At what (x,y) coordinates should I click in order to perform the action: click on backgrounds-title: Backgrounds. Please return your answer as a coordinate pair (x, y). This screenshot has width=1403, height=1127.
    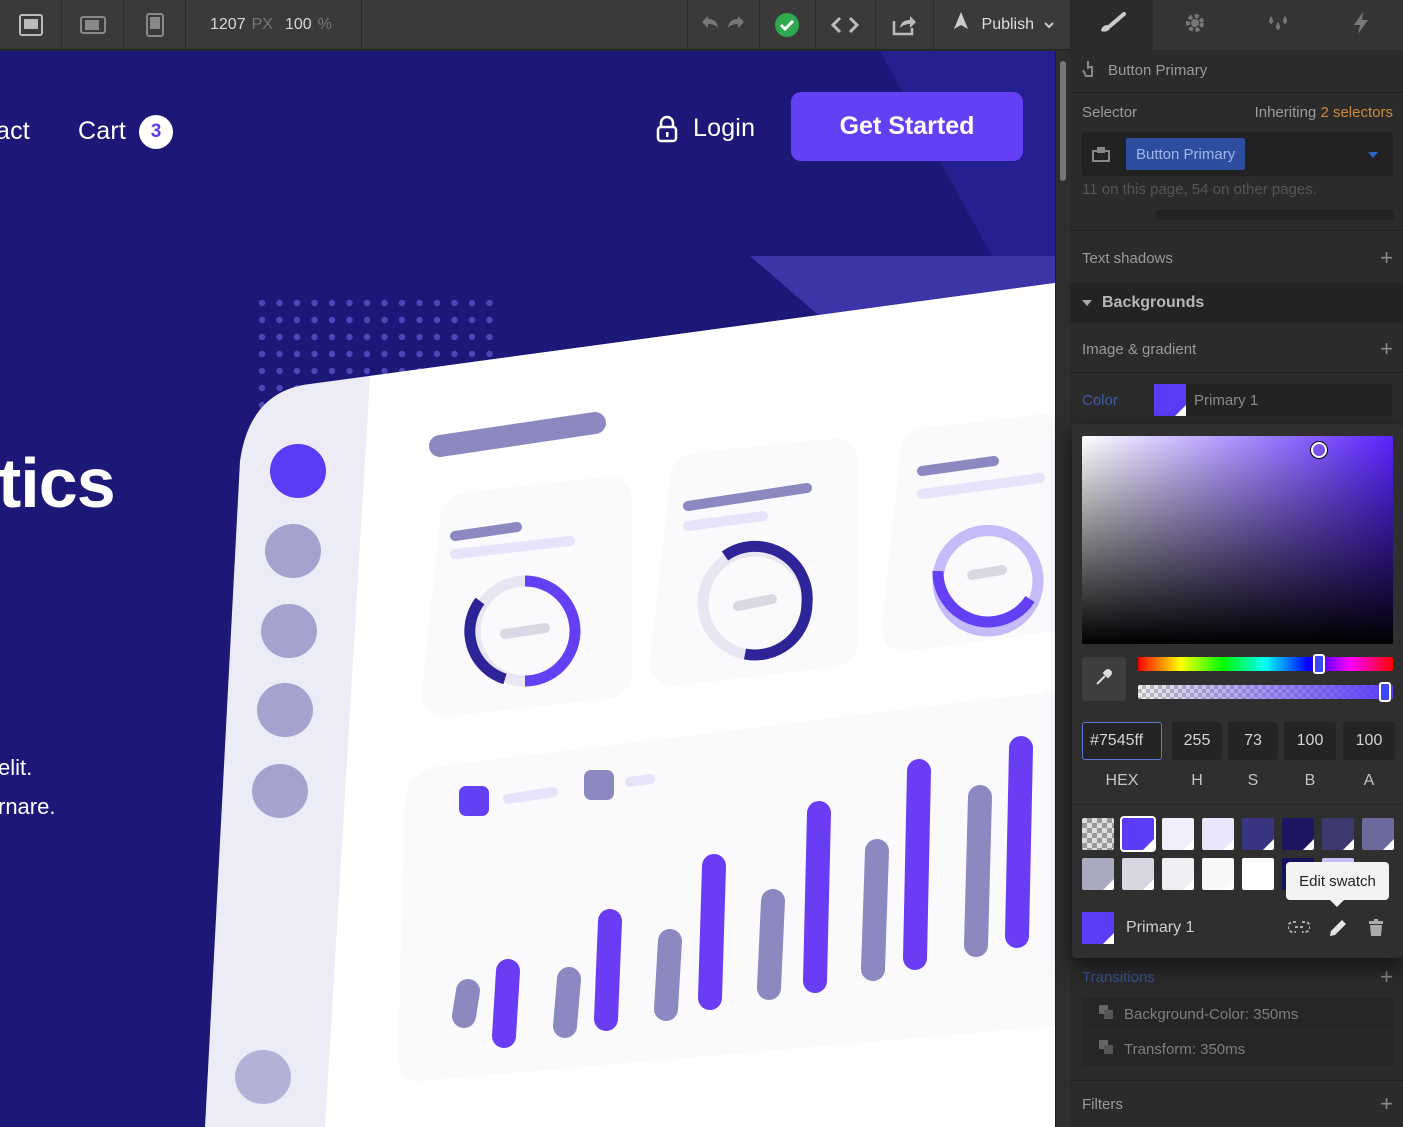
    Looking at the image, I should click on (1153, 302).